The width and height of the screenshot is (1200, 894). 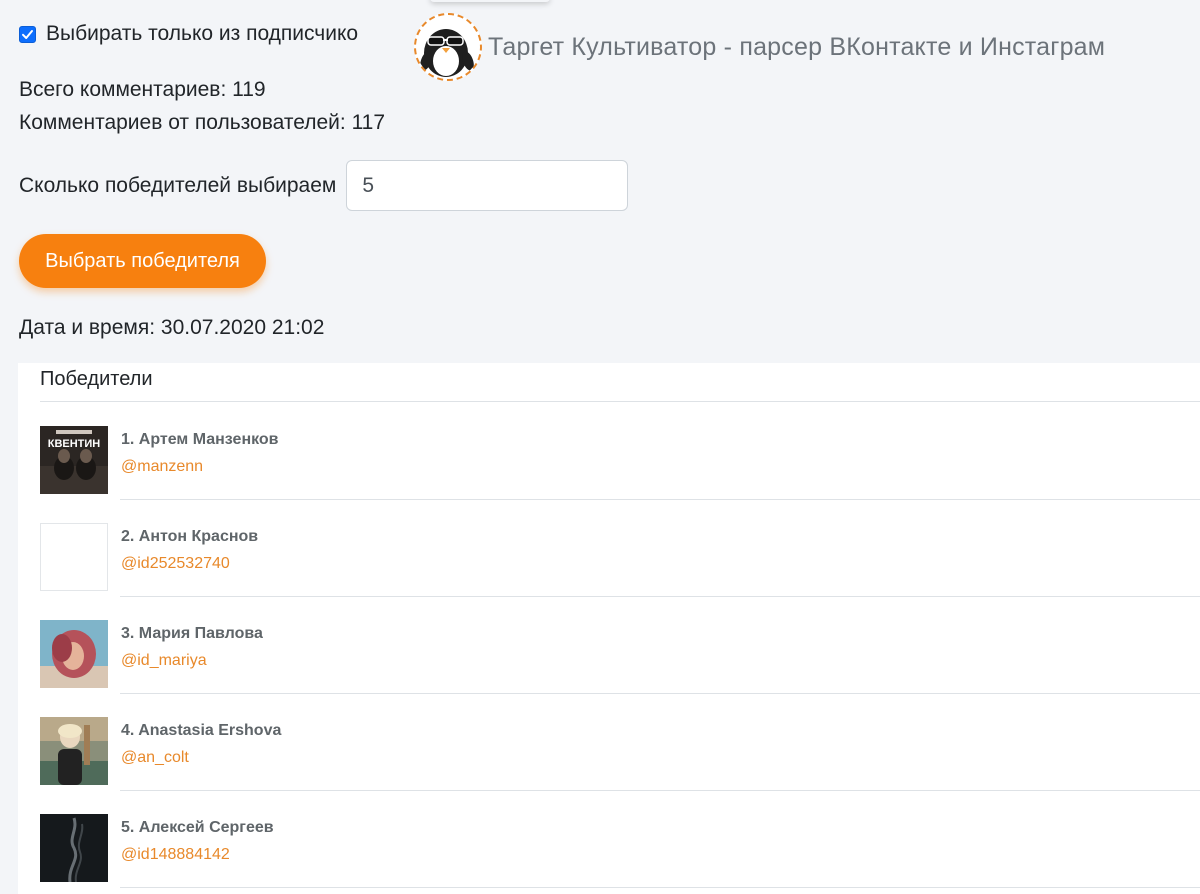 What do you see at coordinates (620, 451) in the screenshot?
I see `winner-row: КВЕНТИН 1. Артем Манзенков @manzenn` at bounding box center [620, 451].